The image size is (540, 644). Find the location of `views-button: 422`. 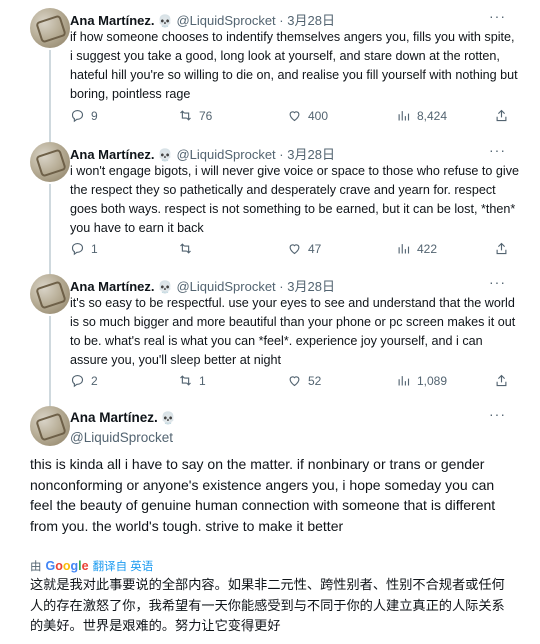

views-button: 422 is located at coordinates (416, 248).